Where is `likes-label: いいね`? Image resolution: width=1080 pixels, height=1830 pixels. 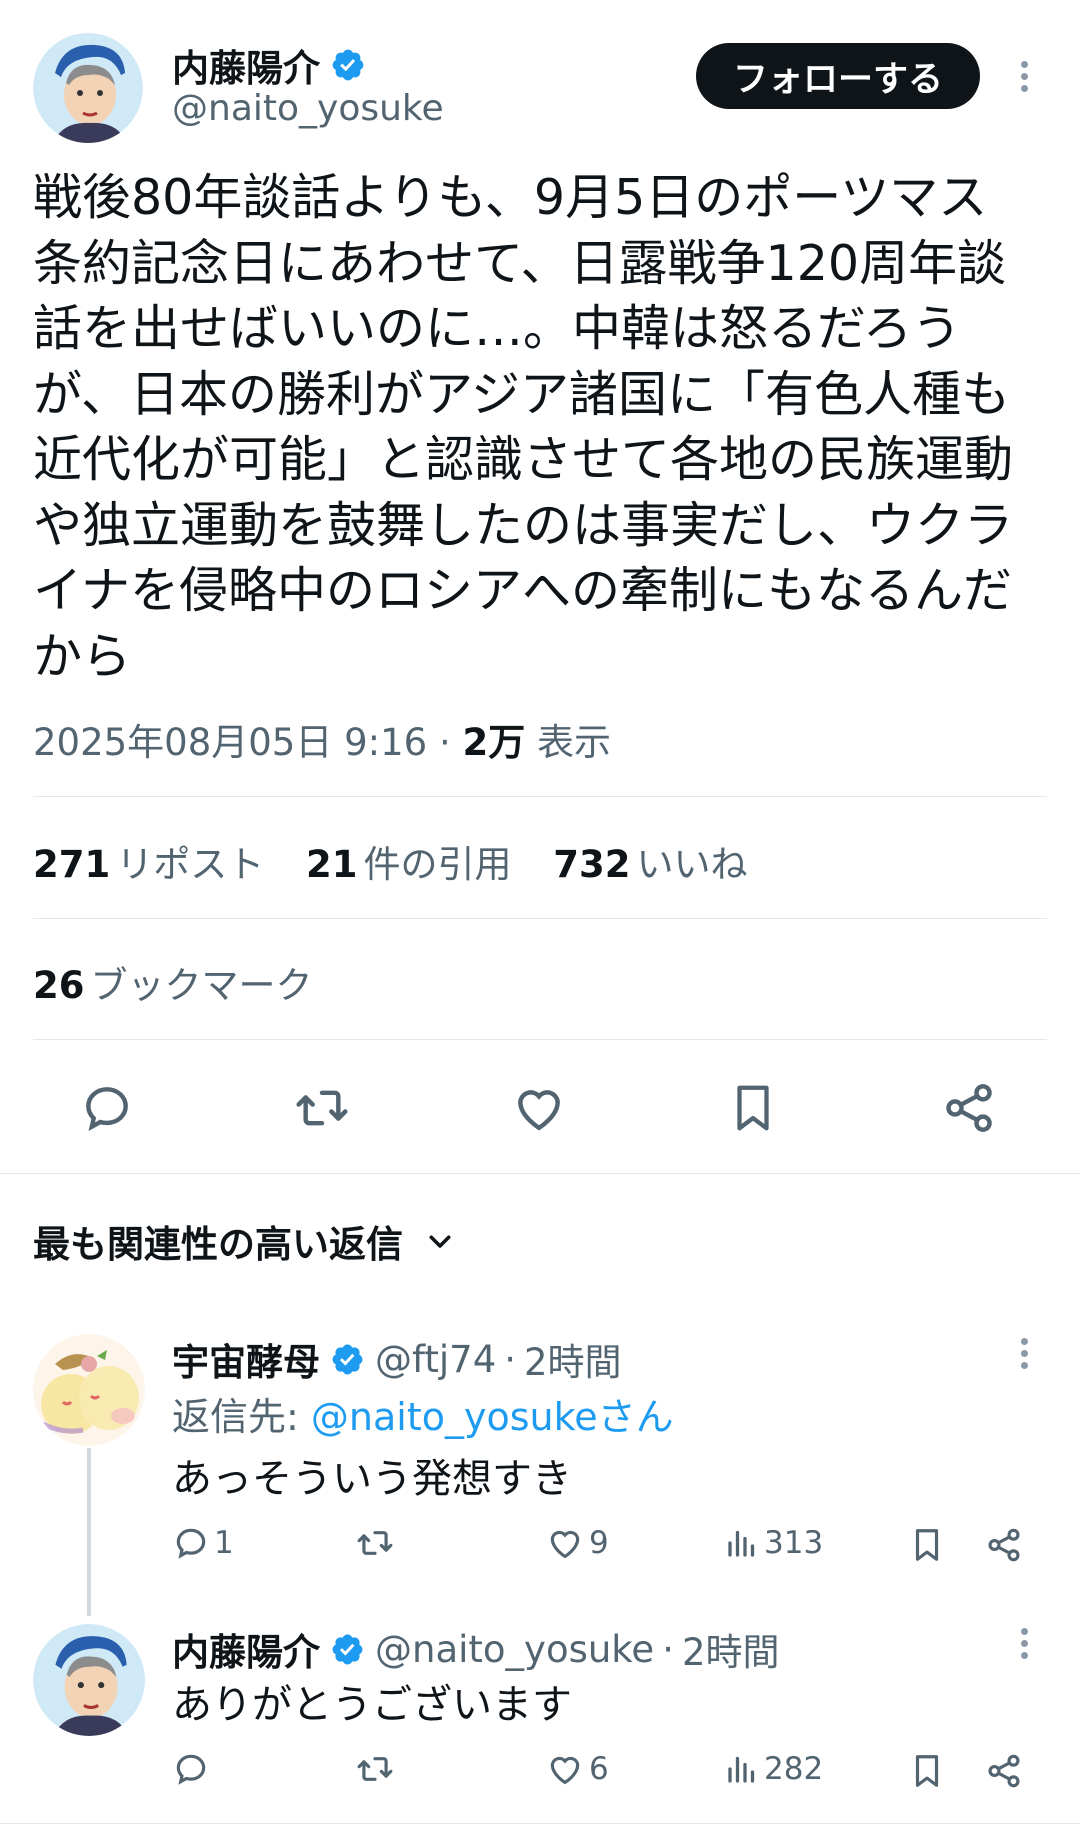
likes-label: いいね is located at coordinates (692, 864).